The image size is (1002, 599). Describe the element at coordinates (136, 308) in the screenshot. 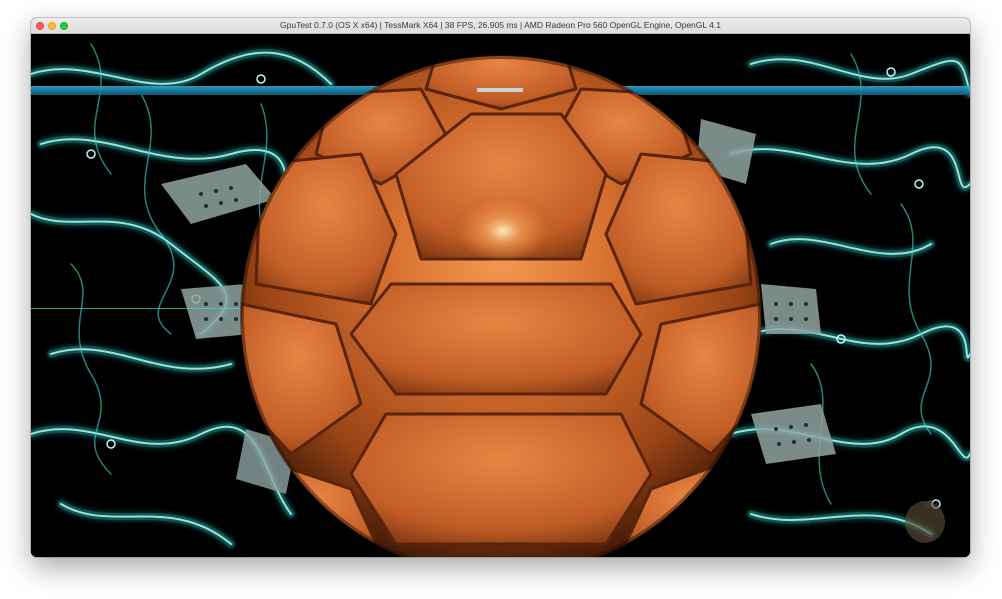

I see `scan-line-thin` at that location.